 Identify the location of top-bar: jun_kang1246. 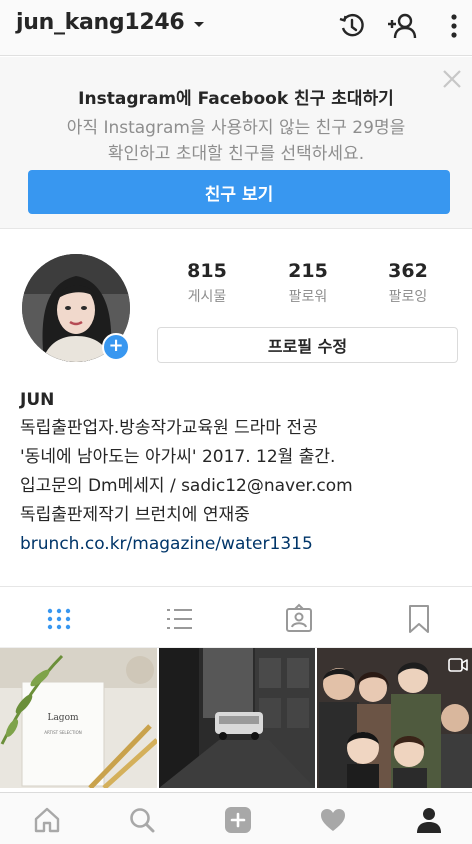
(236, 28).